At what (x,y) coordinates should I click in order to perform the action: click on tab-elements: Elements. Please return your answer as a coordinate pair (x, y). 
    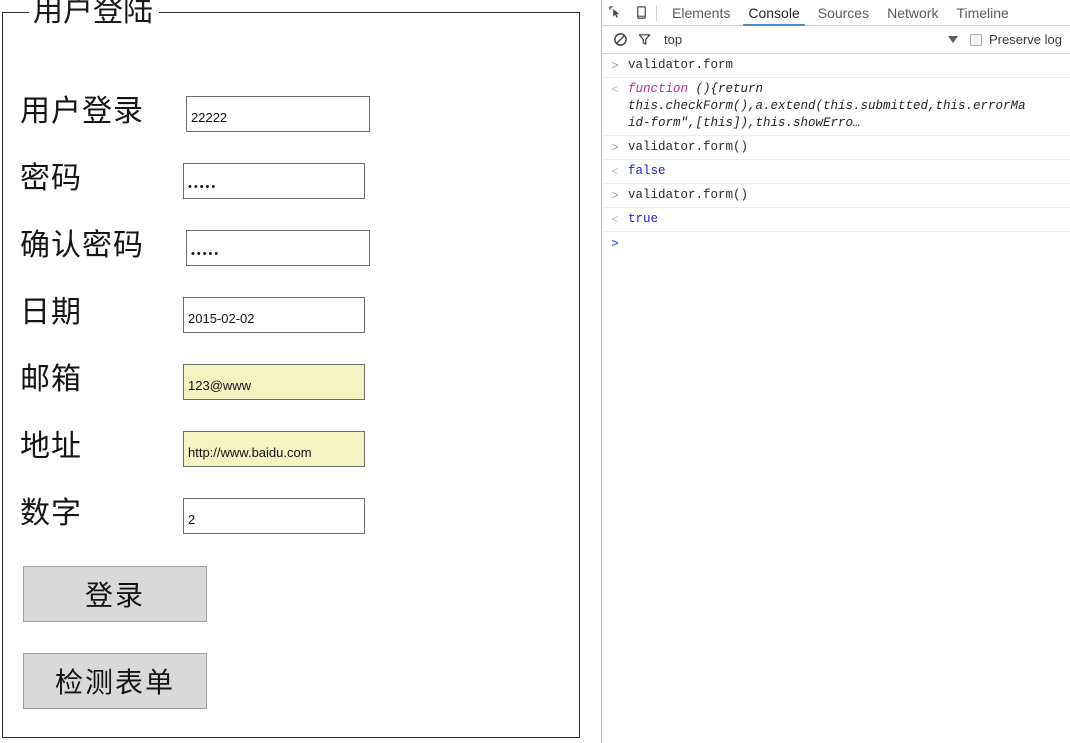
    Looking at the image, I should click on (701, 13).